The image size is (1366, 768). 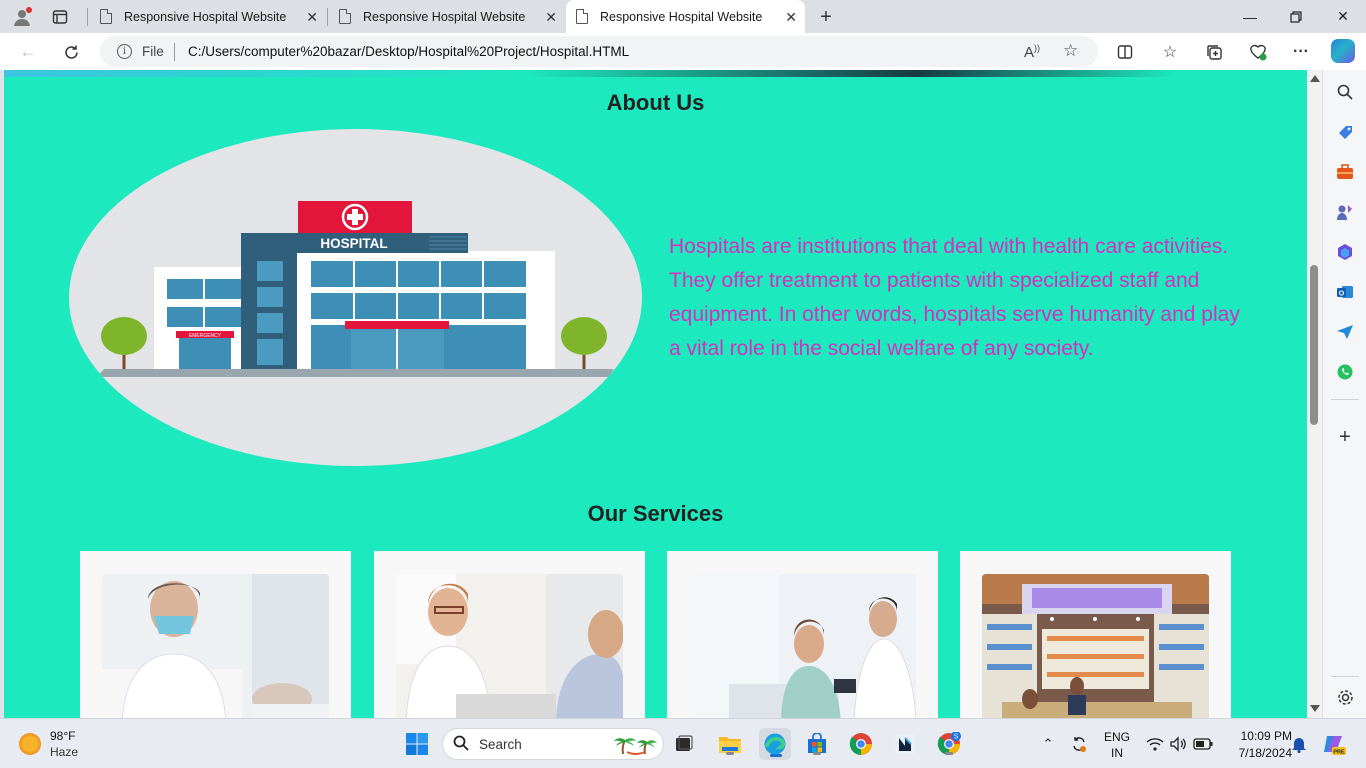 I want to click on edge-browser-icon, so click(x=775, y=744).